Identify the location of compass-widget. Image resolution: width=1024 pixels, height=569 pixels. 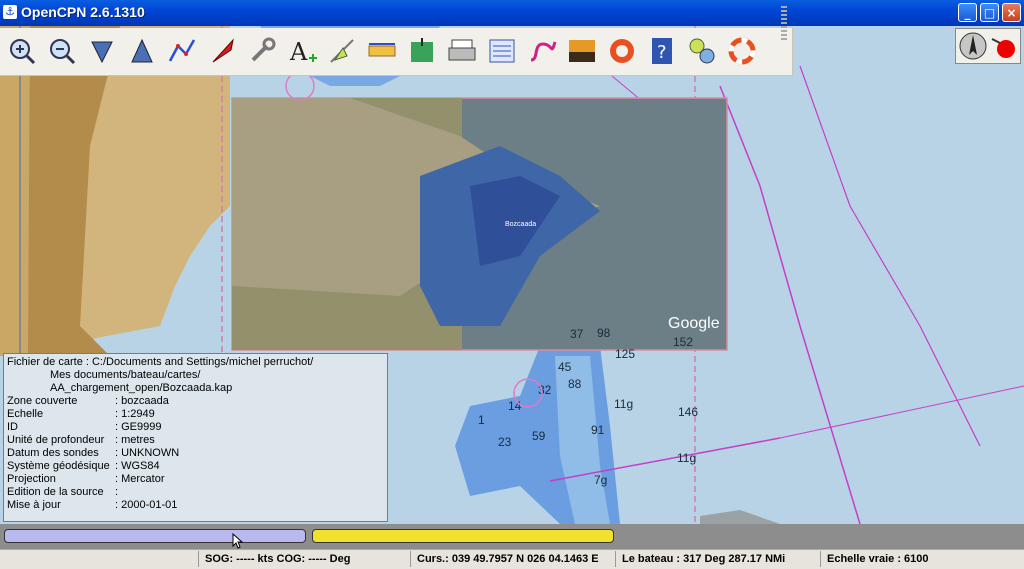
(988, 46).